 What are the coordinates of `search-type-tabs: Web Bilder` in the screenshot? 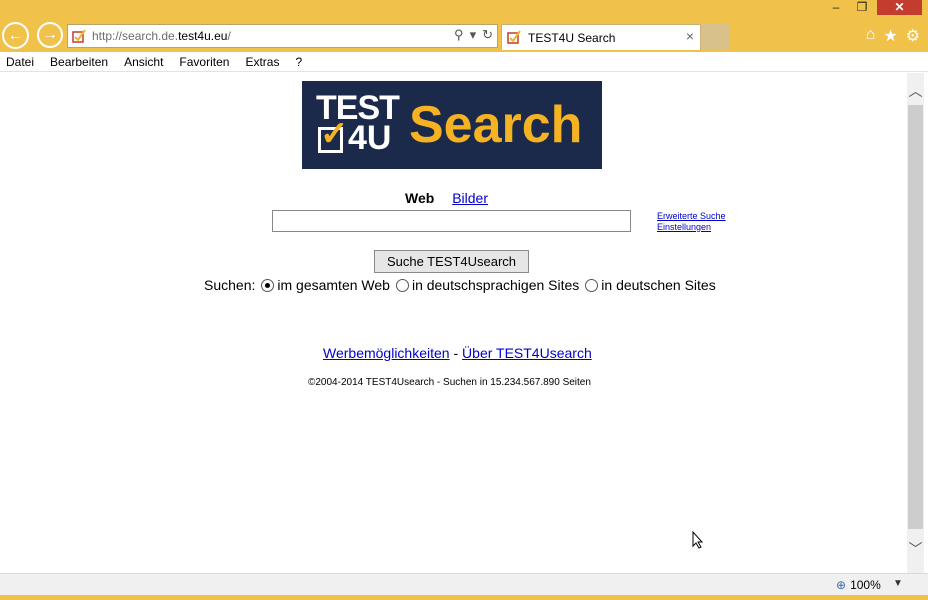 It's located at (446, 198).